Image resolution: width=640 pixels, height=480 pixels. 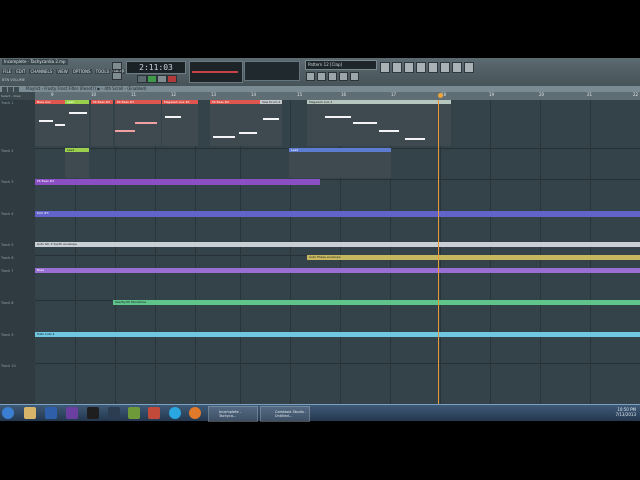 I want to click on menu-channels: CHANNELS, so click(x=41, y=71).